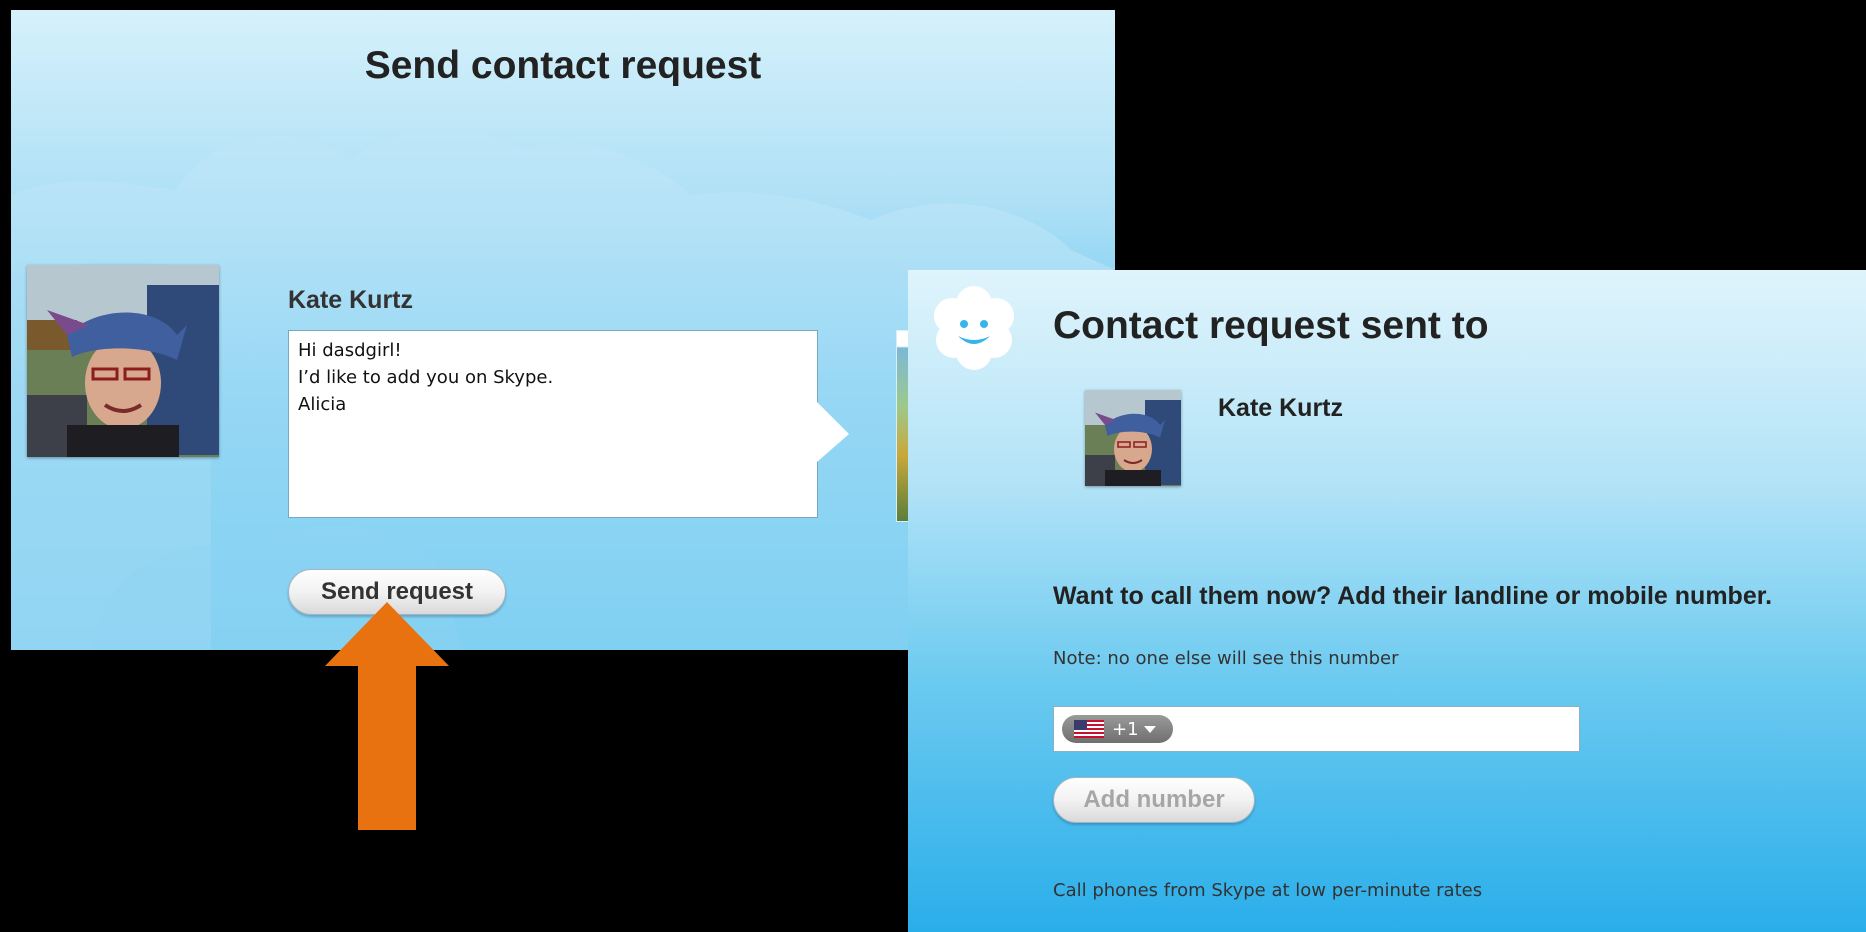 This screenshot has width=1866, height=932. I want to click on phone-number-field: +1, so click(1316, 729).